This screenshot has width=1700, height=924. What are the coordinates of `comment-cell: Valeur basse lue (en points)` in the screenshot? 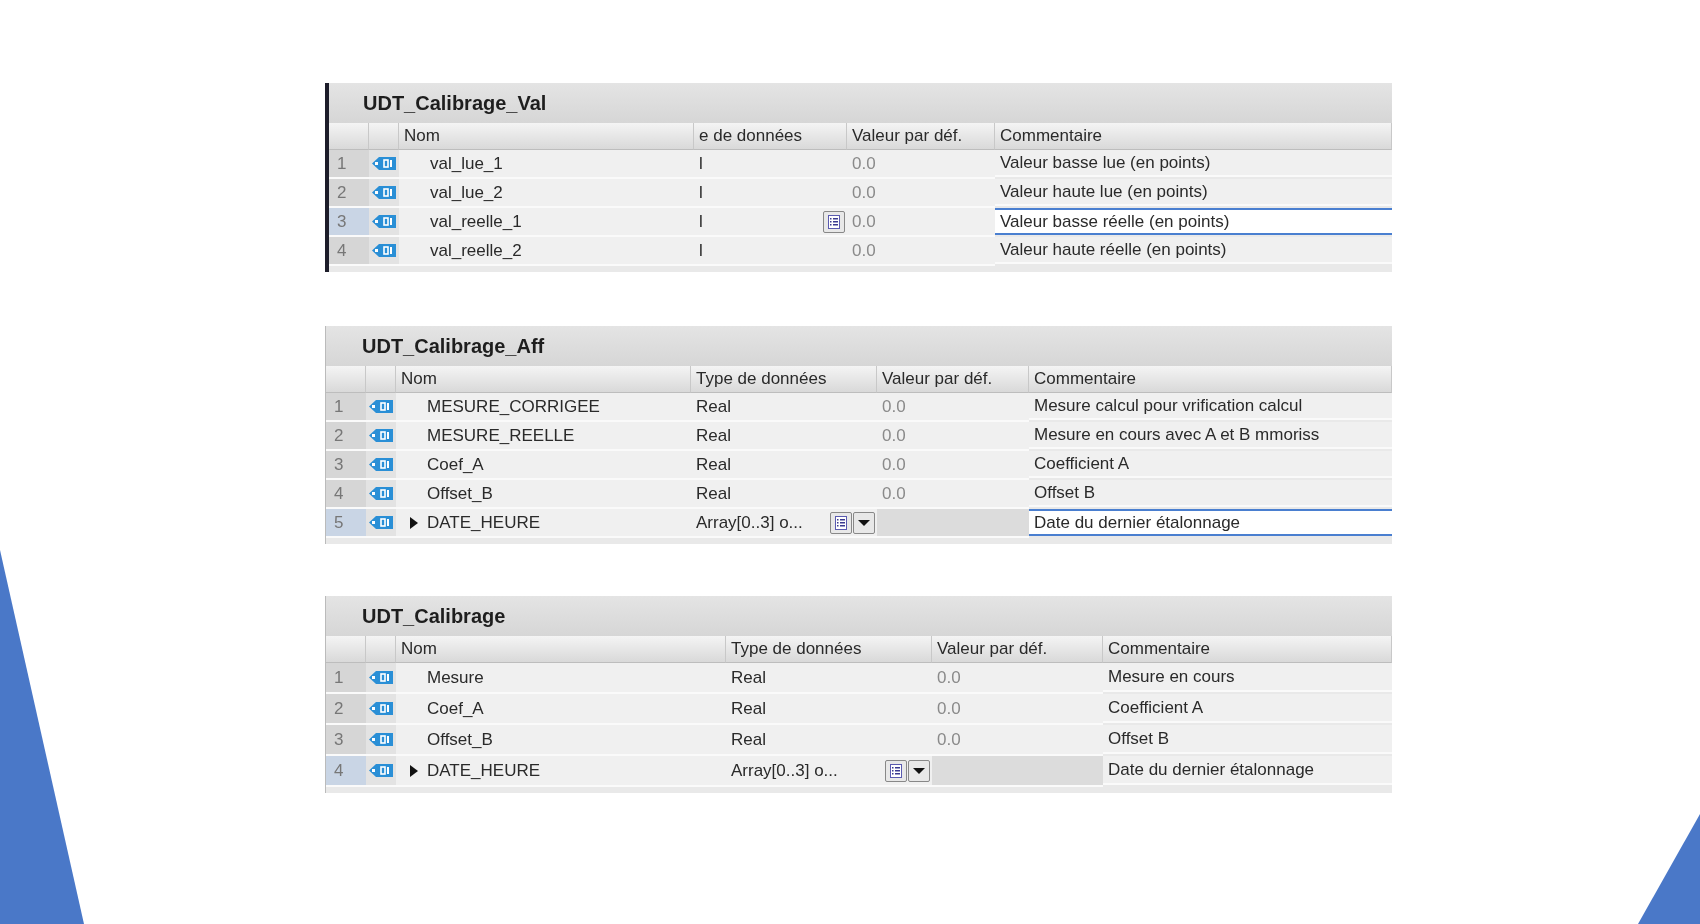 It's located at (1193, 163).